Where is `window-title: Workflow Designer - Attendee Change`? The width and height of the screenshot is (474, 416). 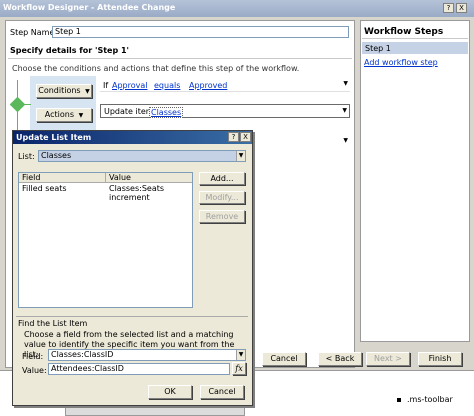 window-title: Workflow Designer - Attendee Change is located at coordinates (89, 7).